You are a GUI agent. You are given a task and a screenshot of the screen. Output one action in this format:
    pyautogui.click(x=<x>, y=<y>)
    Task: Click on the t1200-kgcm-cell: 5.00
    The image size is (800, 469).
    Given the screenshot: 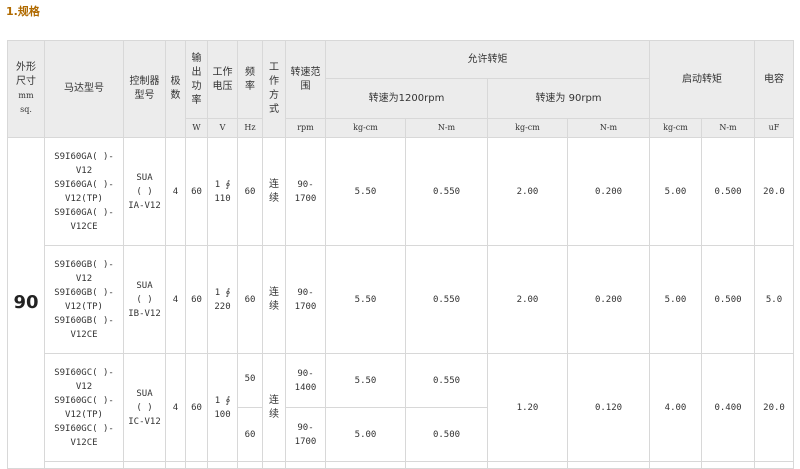 What is the action you would take?
    pyautogui.click(x=365, y=434)
    